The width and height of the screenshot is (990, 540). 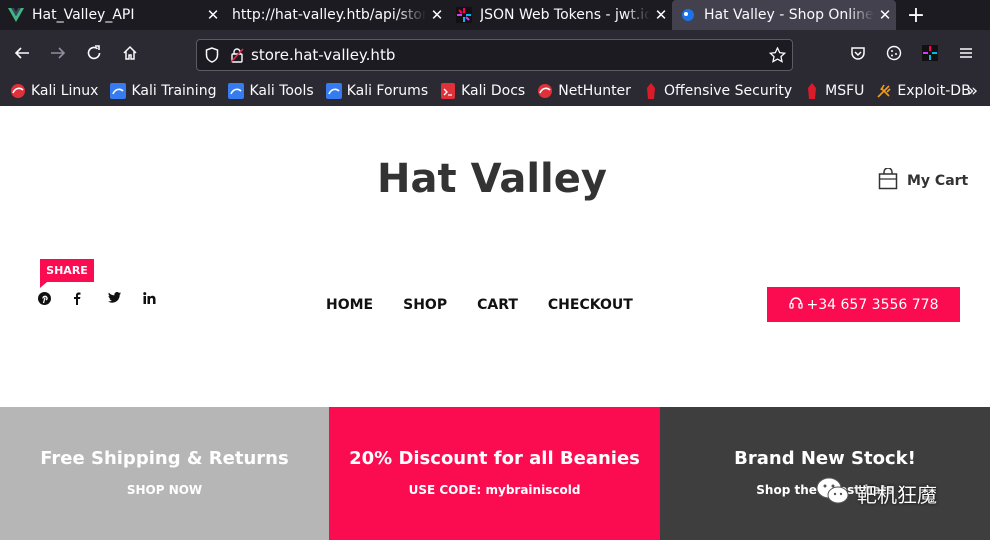 I want to click on tab-store-status: http://hat-valley.htb/api/store-status ✕, so click(x=336, y=15).